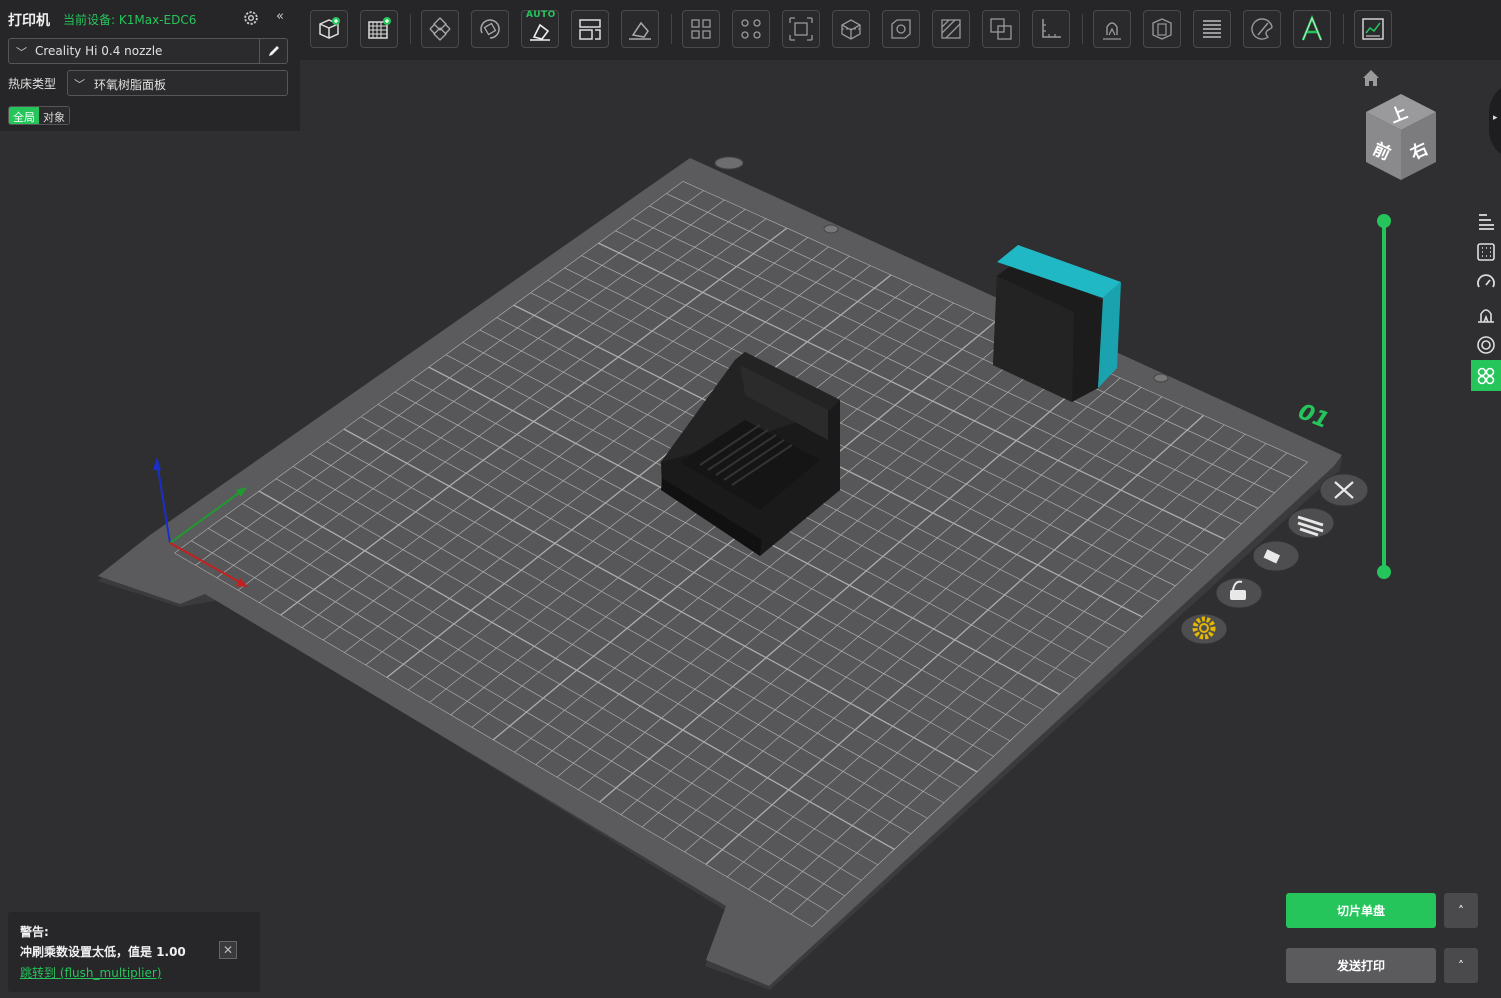 The image size is (1501, 998). I want to click on split-parts-button, so click(751, 29).